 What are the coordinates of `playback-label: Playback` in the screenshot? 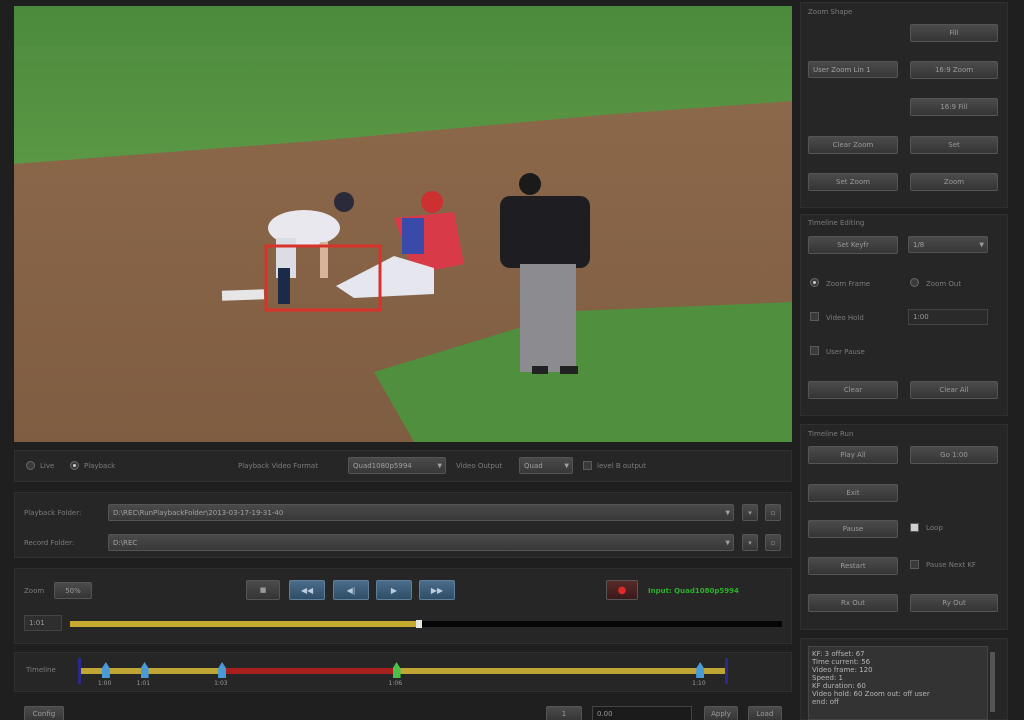 It's located at (100, 466).